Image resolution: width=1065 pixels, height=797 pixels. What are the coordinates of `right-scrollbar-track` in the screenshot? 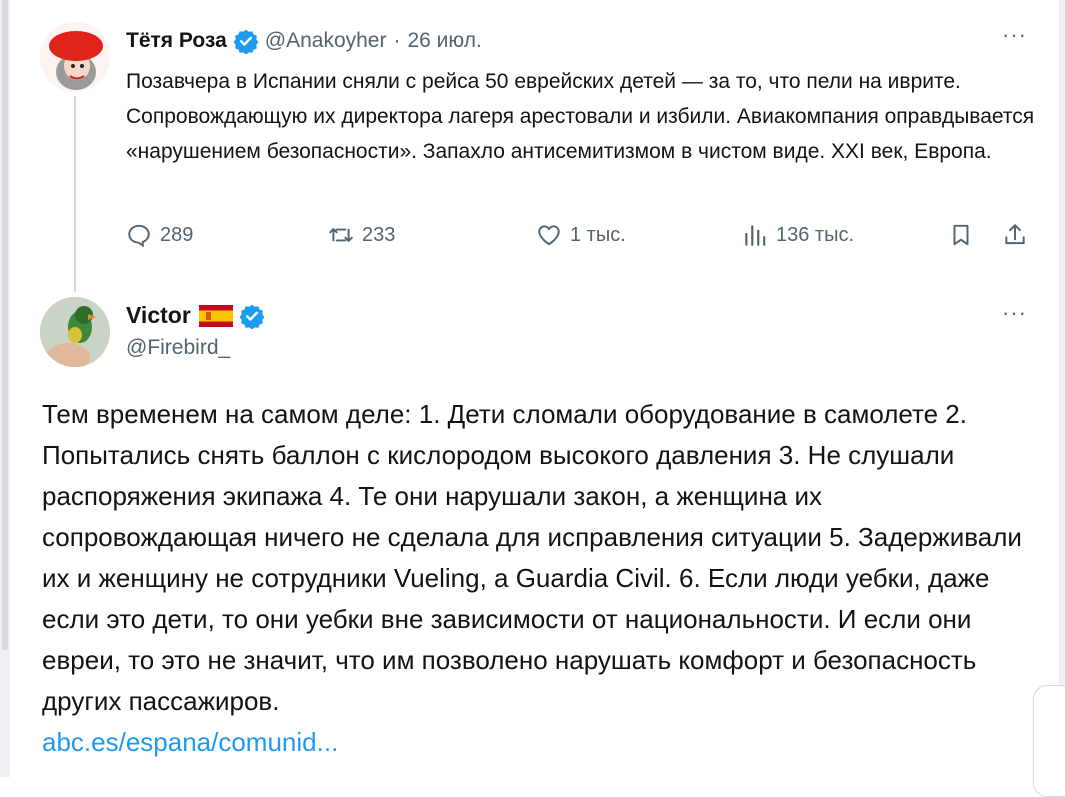 It's located at (1062, 388).